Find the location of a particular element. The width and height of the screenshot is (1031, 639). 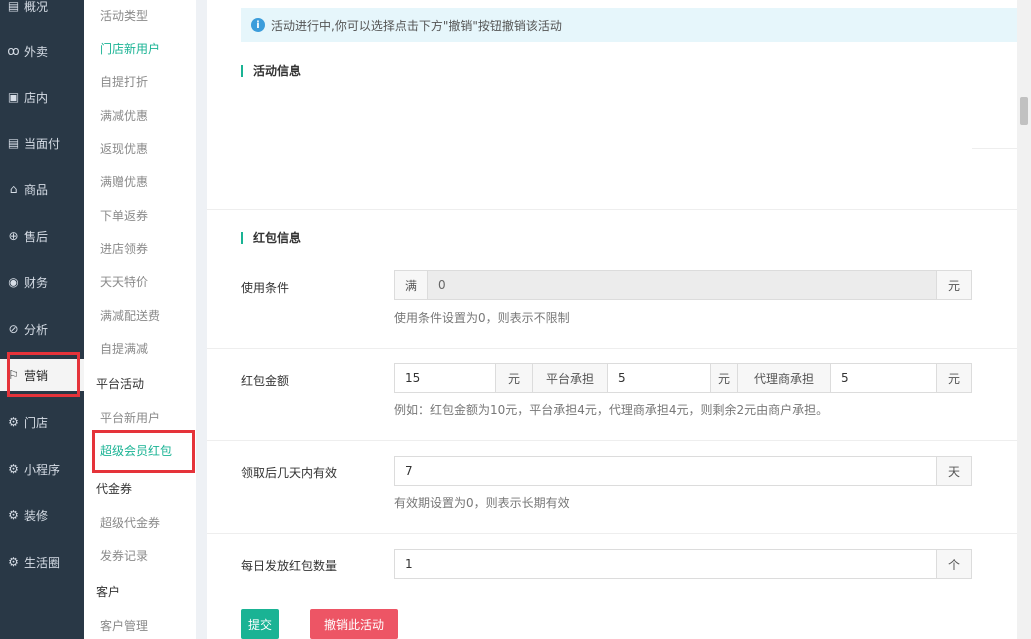

sub-item-activity-type: 活动类型 is located at coordinates (124, 16).